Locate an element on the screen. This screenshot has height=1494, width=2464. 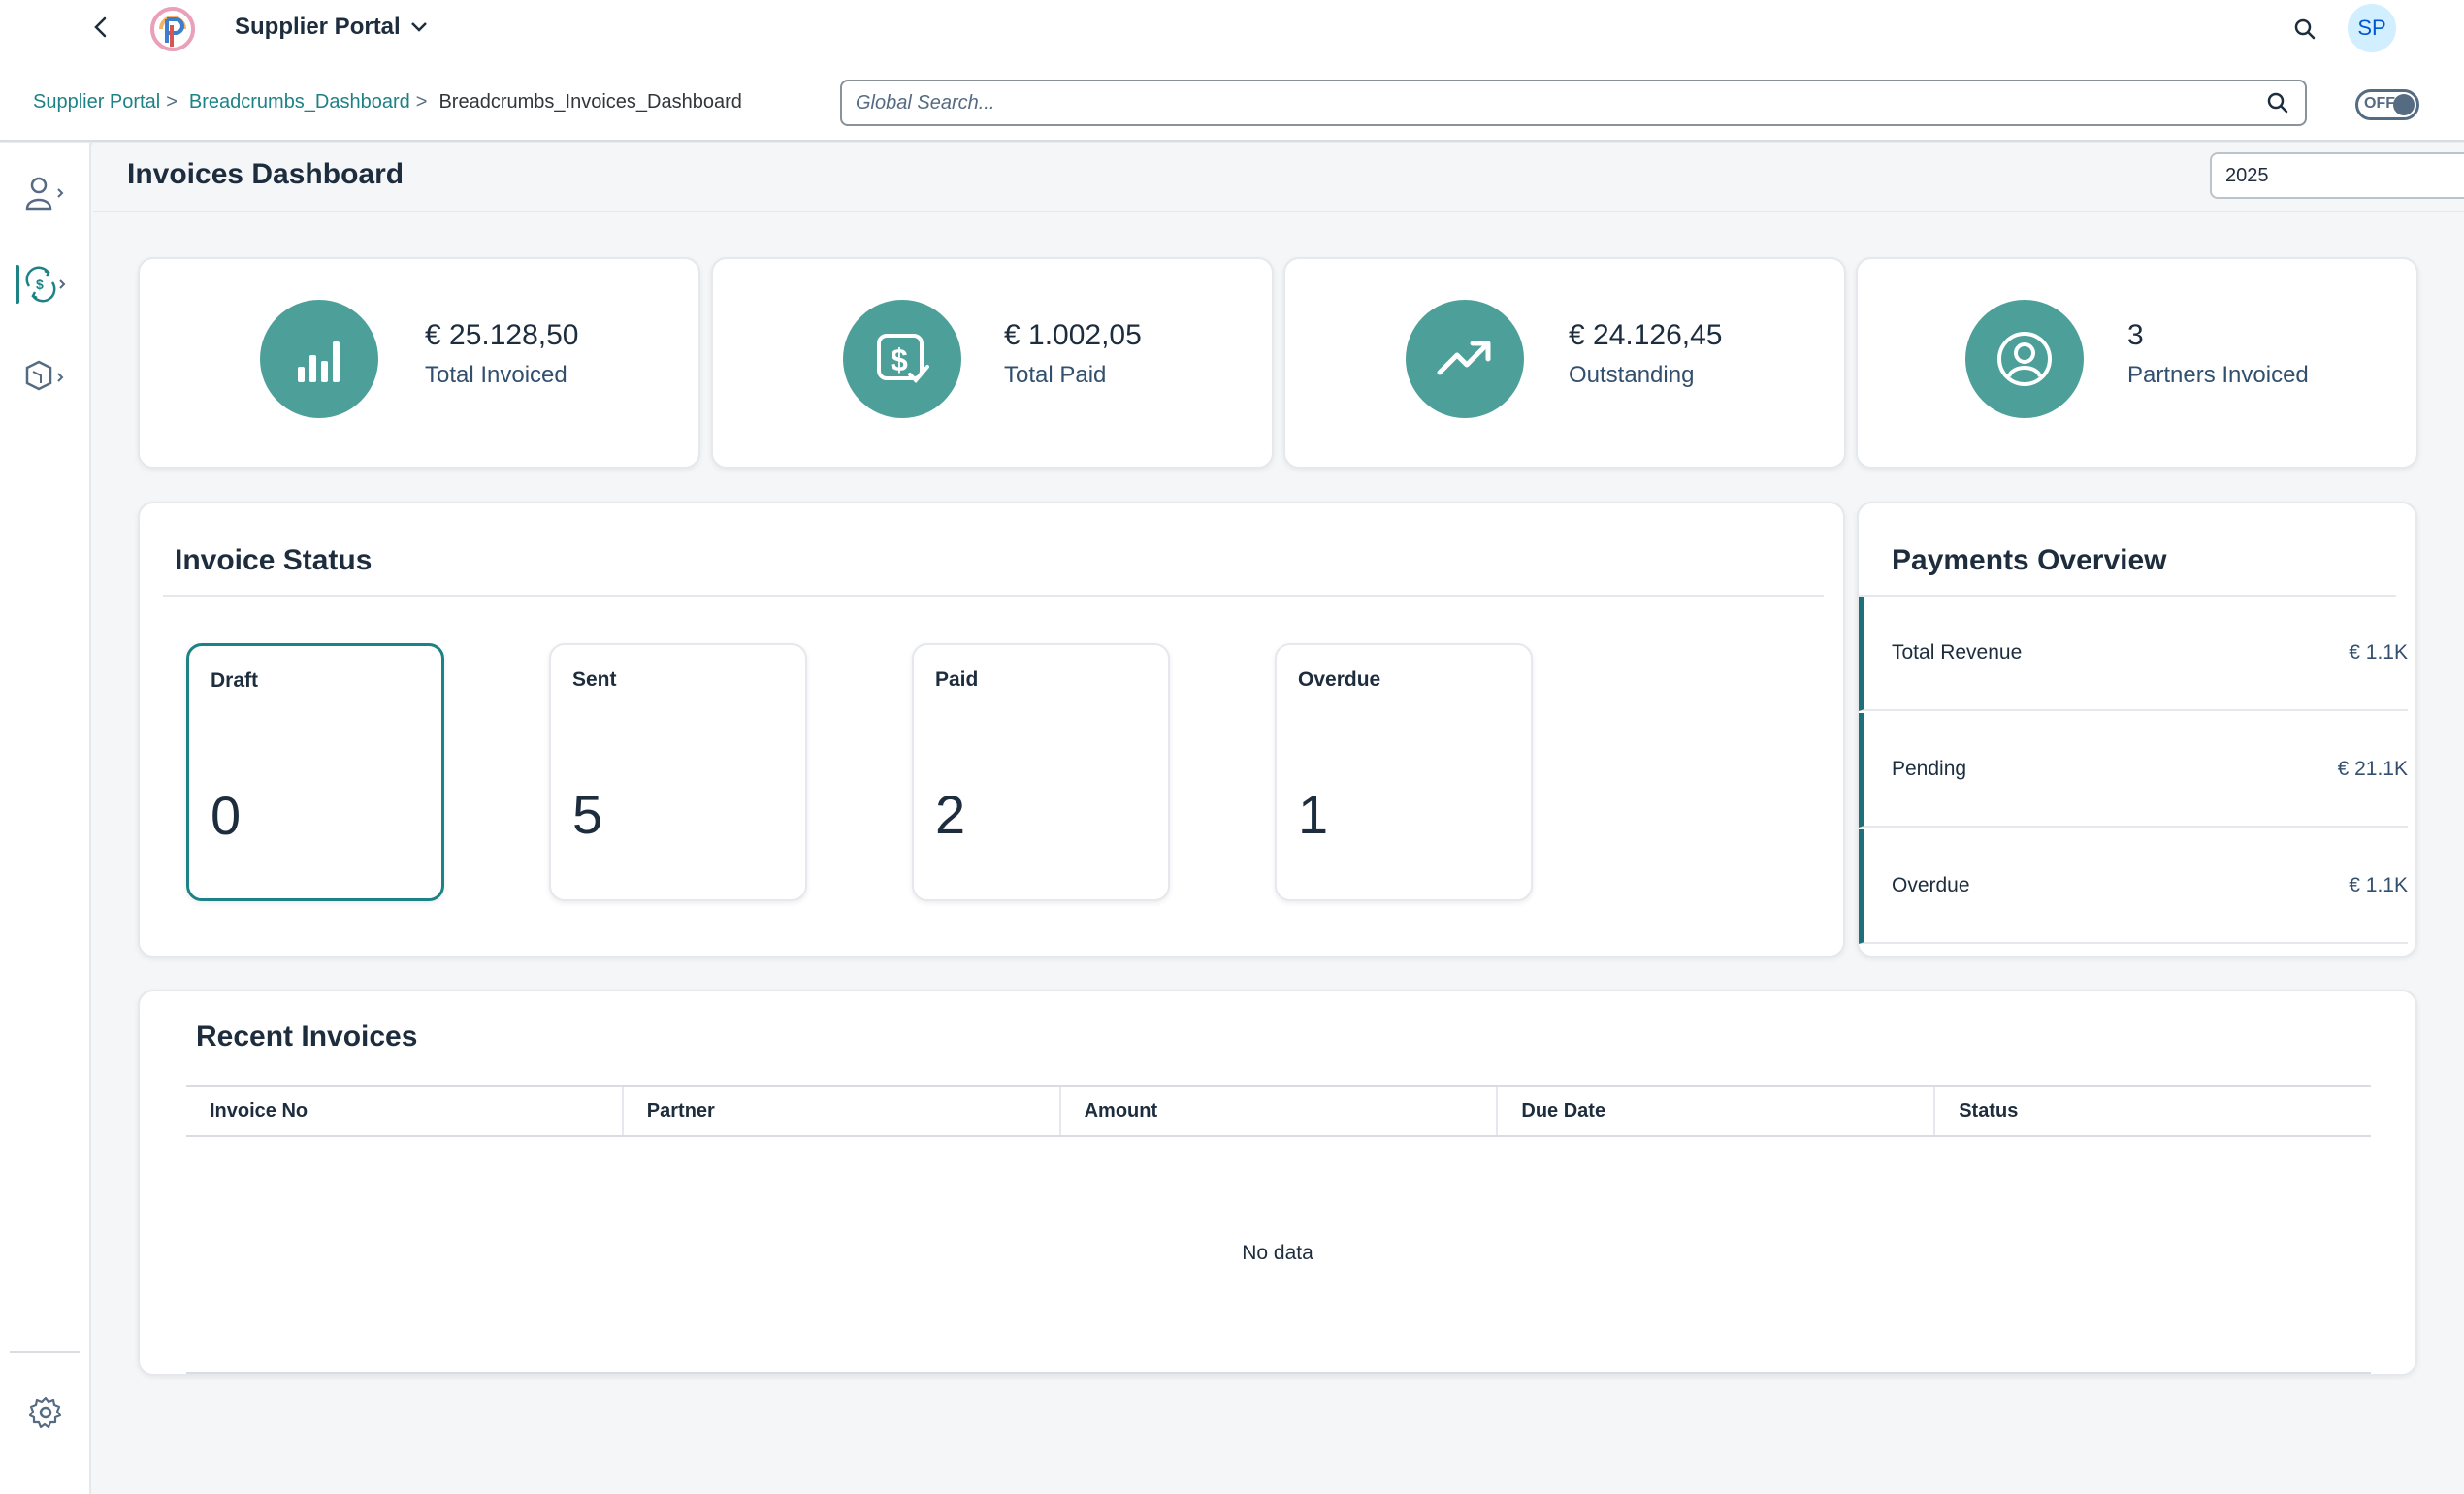
side-navigation: $ is located at coordinates (45, 818).